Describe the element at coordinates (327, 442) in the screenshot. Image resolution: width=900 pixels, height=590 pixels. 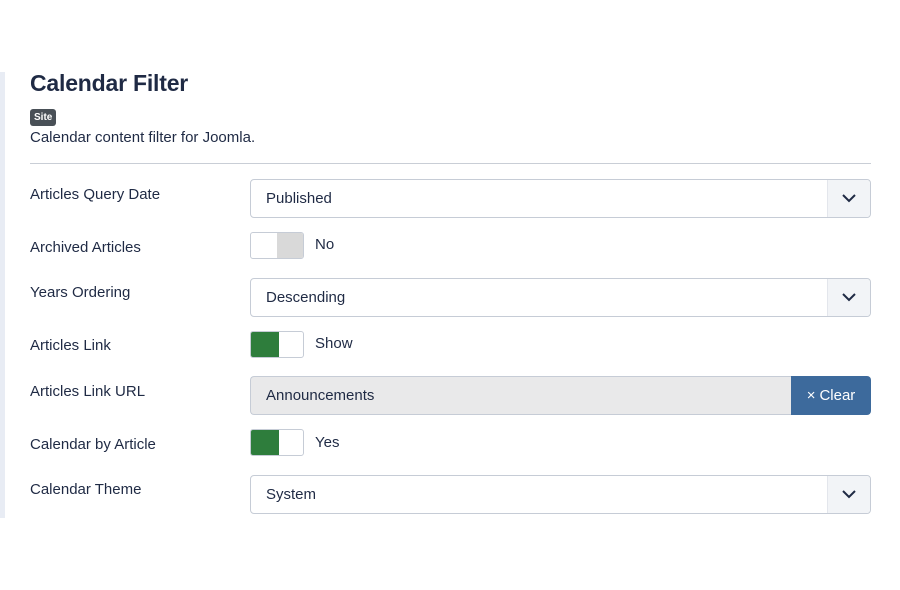
I see `calendar-by-article-state: Yes` at that location.